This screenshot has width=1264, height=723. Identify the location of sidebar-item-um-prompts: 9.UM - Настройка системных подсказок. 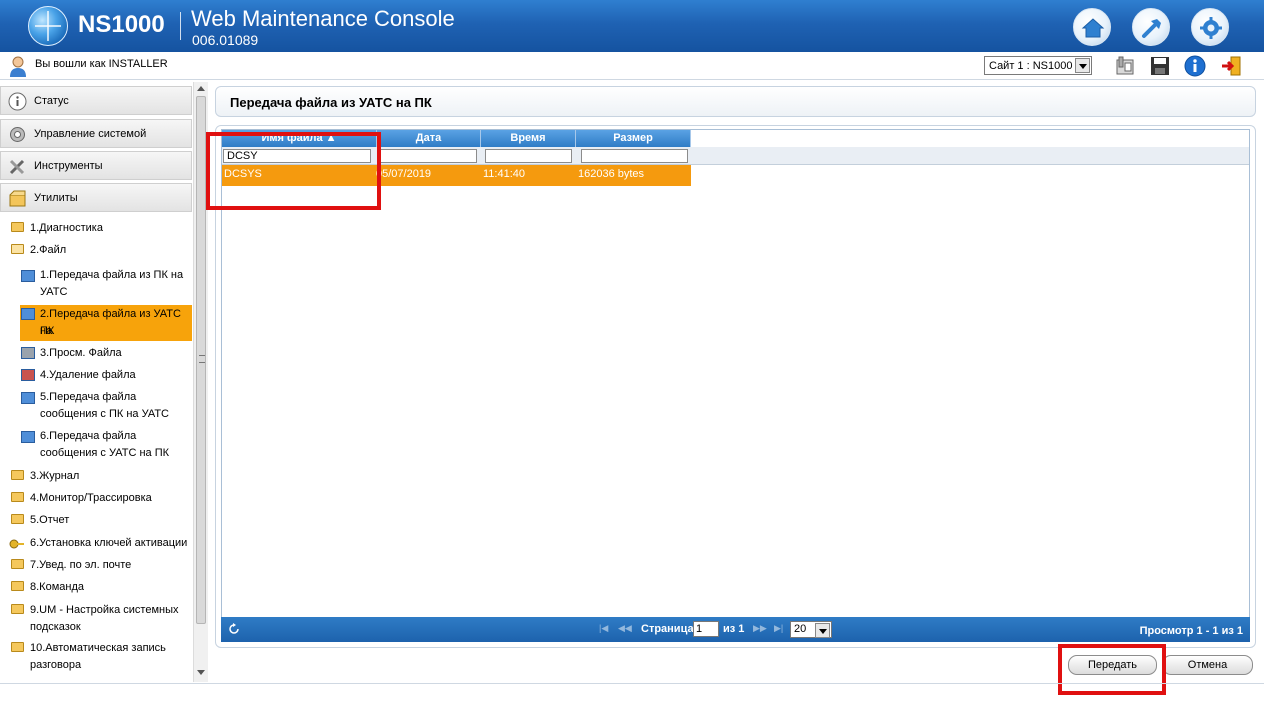
(96, 619).